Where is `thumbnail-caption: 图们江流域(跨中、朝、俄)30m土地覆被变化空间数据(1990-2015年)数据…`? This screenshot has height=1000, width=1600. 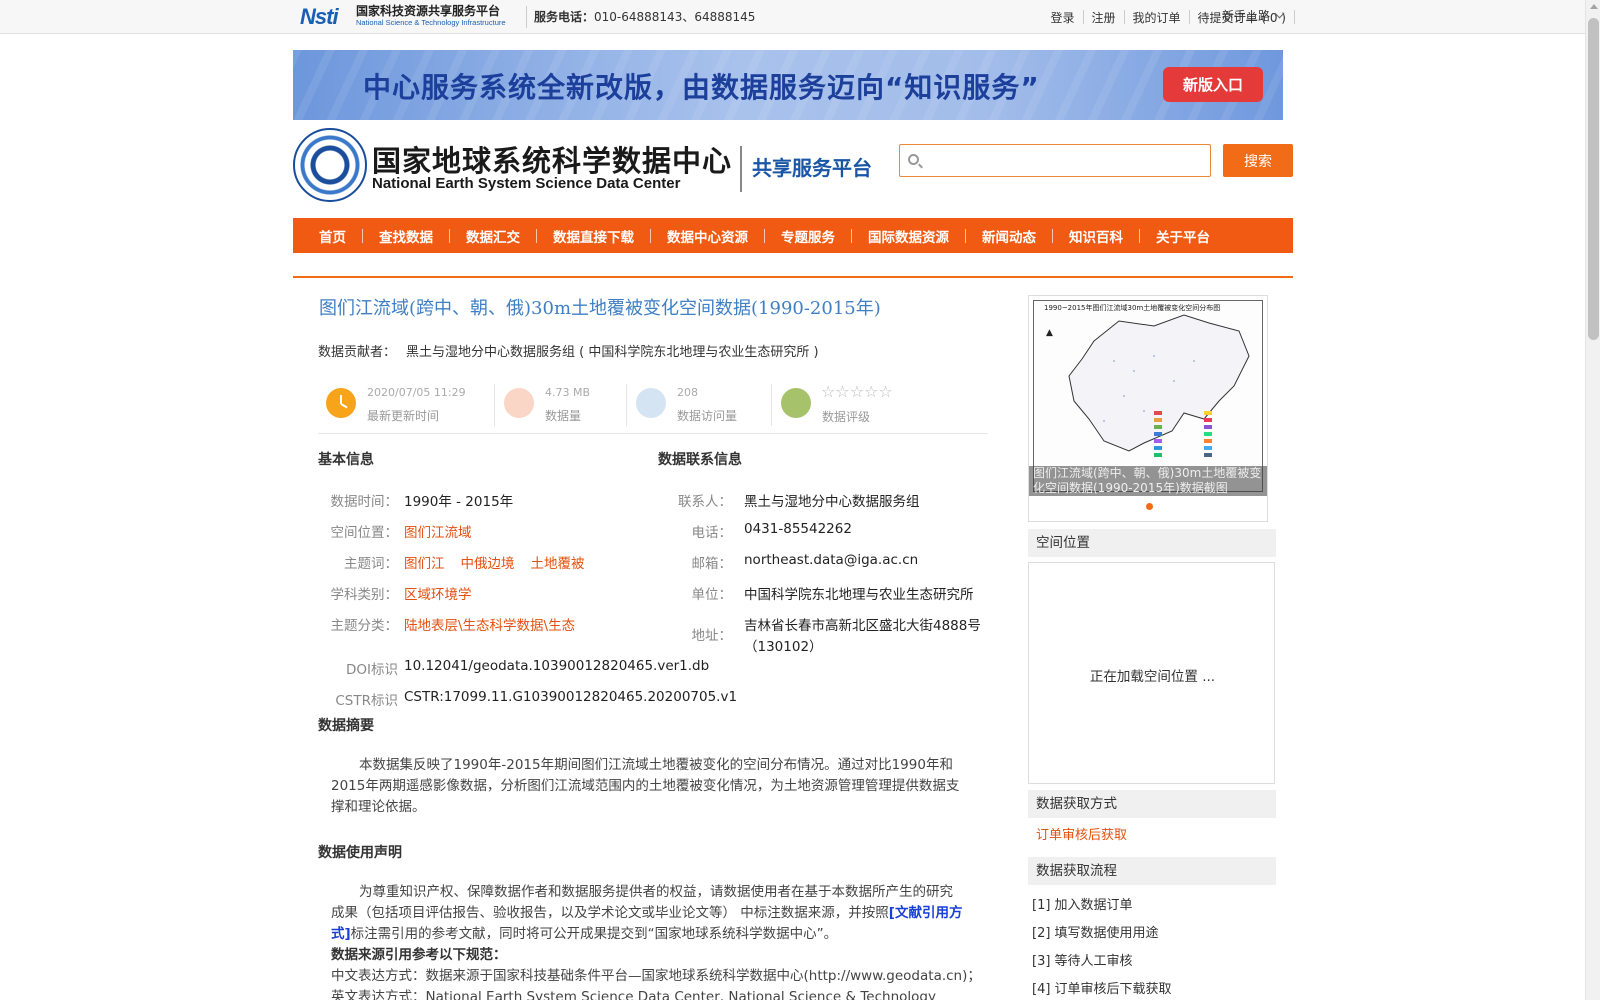 thumbnail-caption: 图们江流域(跨中、朝、俄)30m土地覆被变化空间数据(1990-2015年)数据… is located at coordinates (1148, 481).